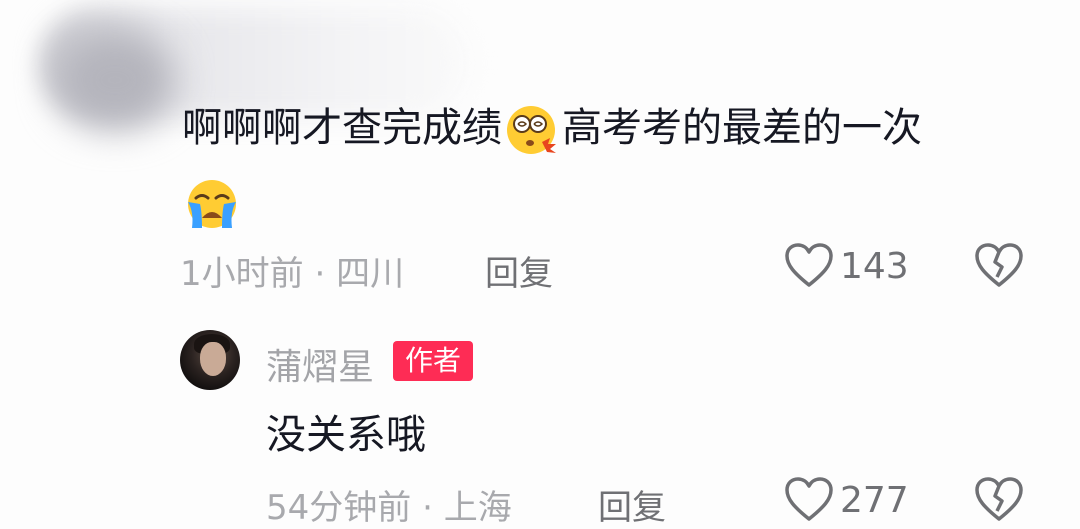  What do you see at coordinates (632, 504) in the screenshot?
I see `reply-reply-button: 回复` at bounding box center [632, 504].